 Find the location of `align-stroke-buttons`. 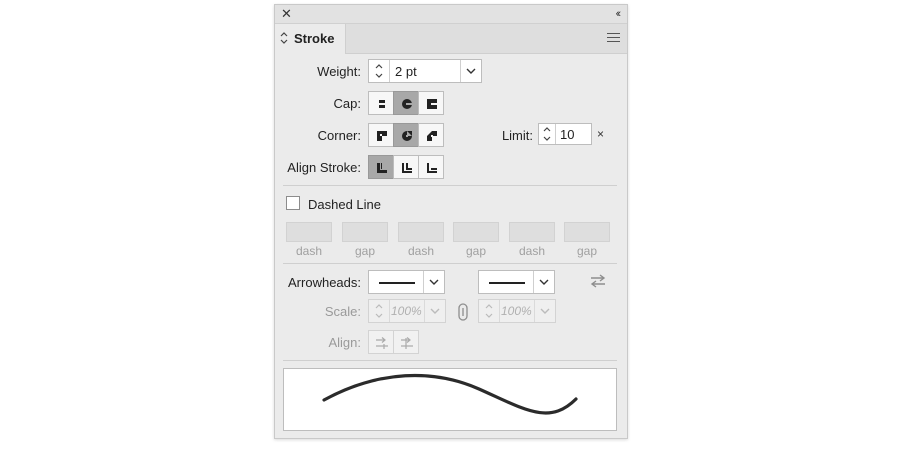

align-stroke-buttons is located at coordinates (406, 167).